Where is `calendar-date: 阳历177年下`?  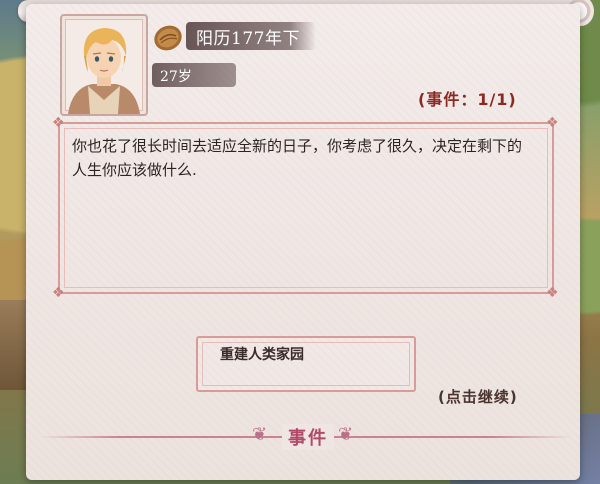 calendar-date: 阳历177年下 is located at coordinates (248, 39).